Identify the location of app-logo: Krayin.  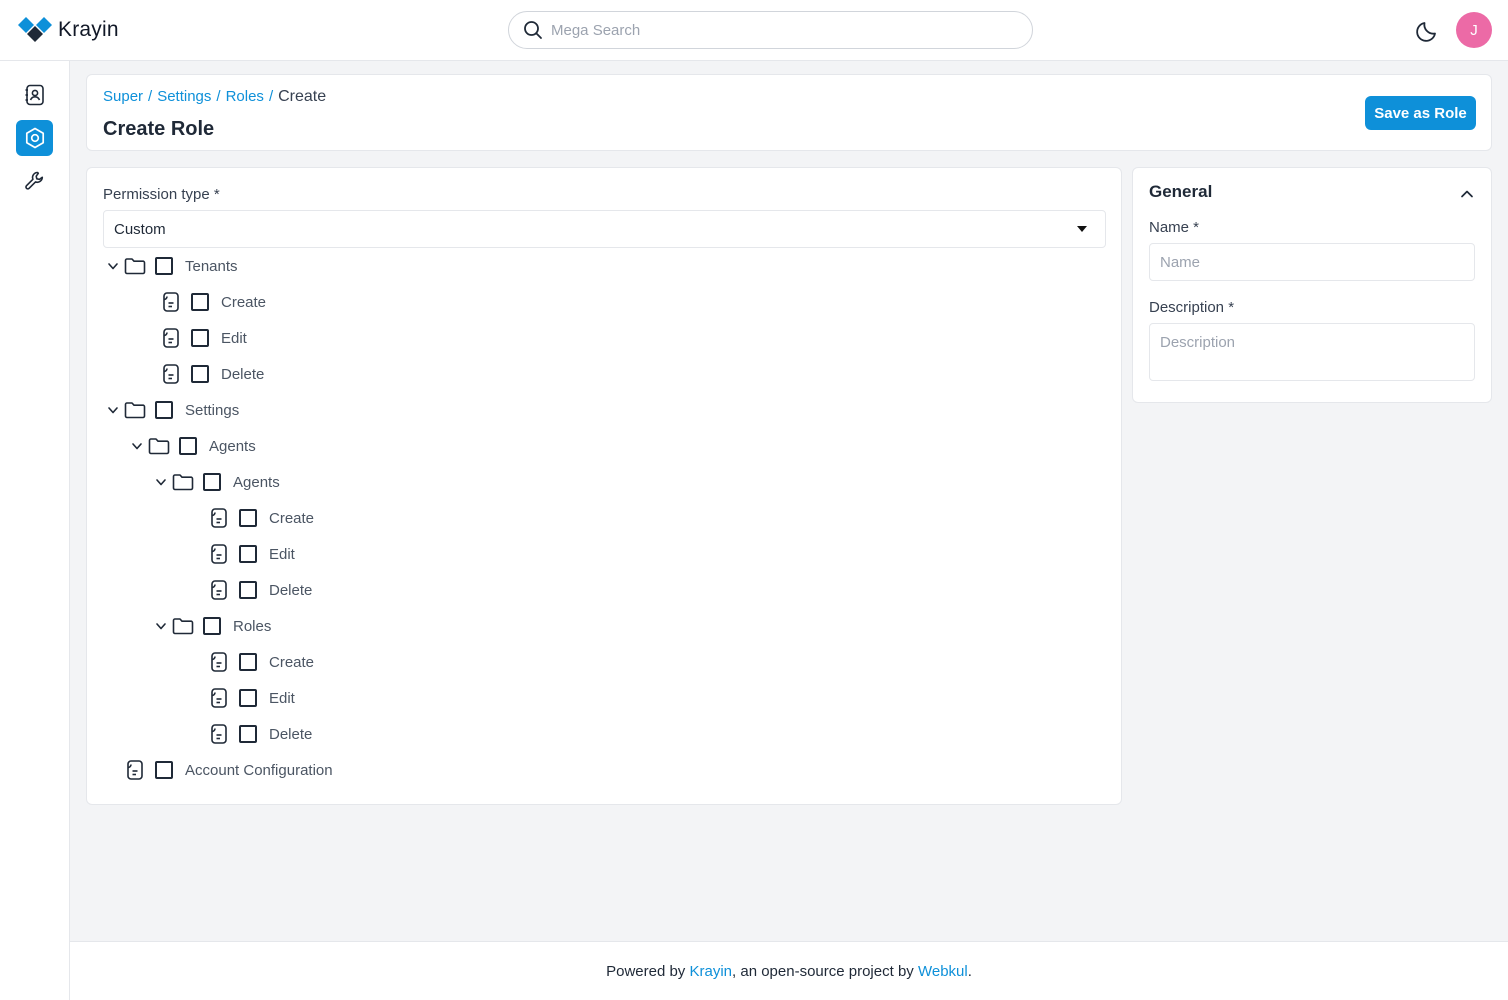
(68, 30).